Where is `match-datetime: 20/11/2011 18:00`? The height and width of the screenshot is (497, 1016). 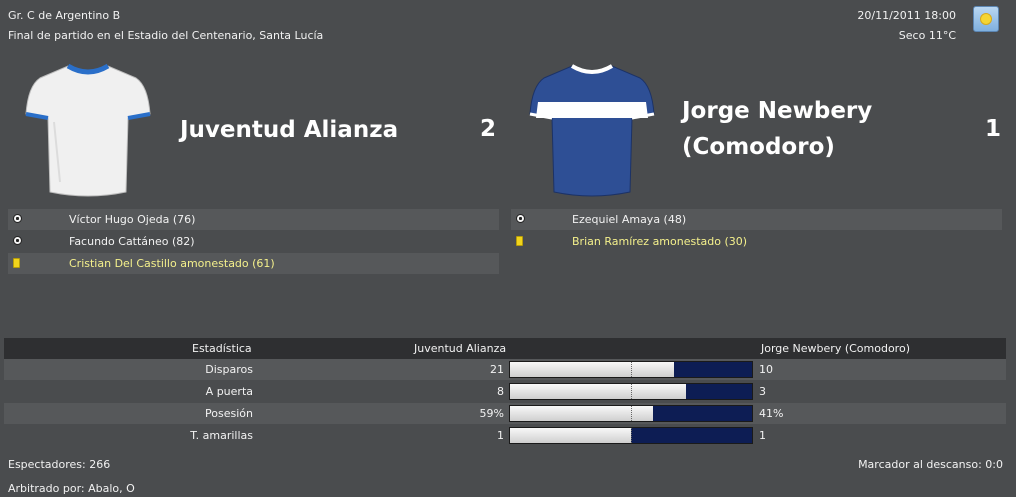
match-datetime: 20/11/2011 18:00 is located at coordinates (906, 15).